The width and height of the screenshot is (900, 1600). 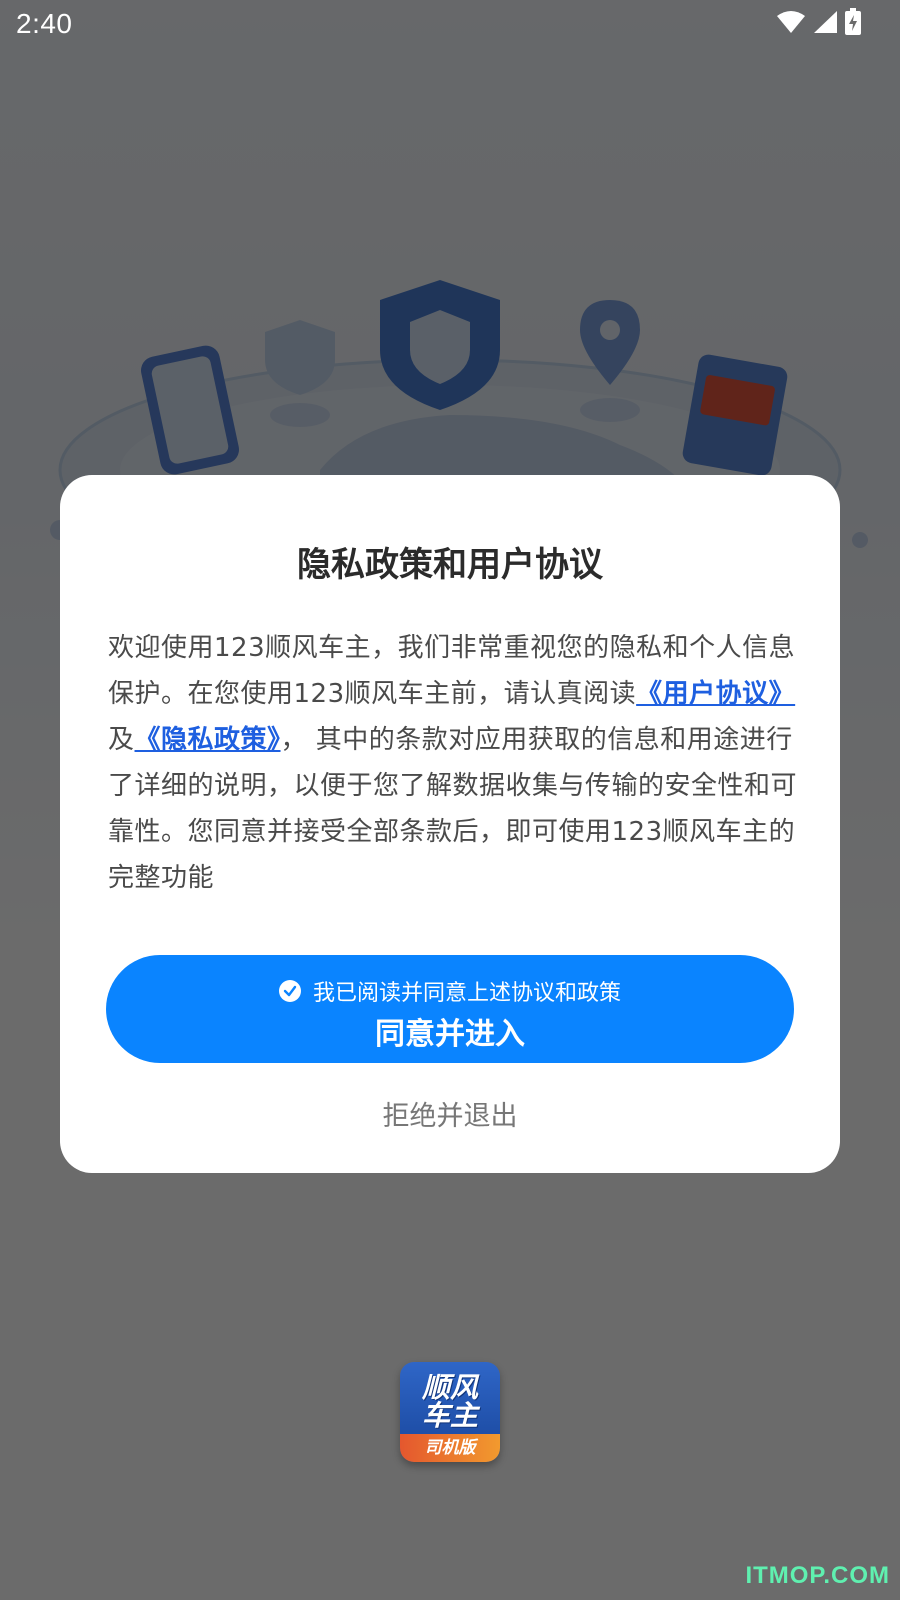 What do you see at coordinates (715, 694) in the screenshot?
I see `user-agreement-link: 《用户协议》` at bounding box center [715, 694].